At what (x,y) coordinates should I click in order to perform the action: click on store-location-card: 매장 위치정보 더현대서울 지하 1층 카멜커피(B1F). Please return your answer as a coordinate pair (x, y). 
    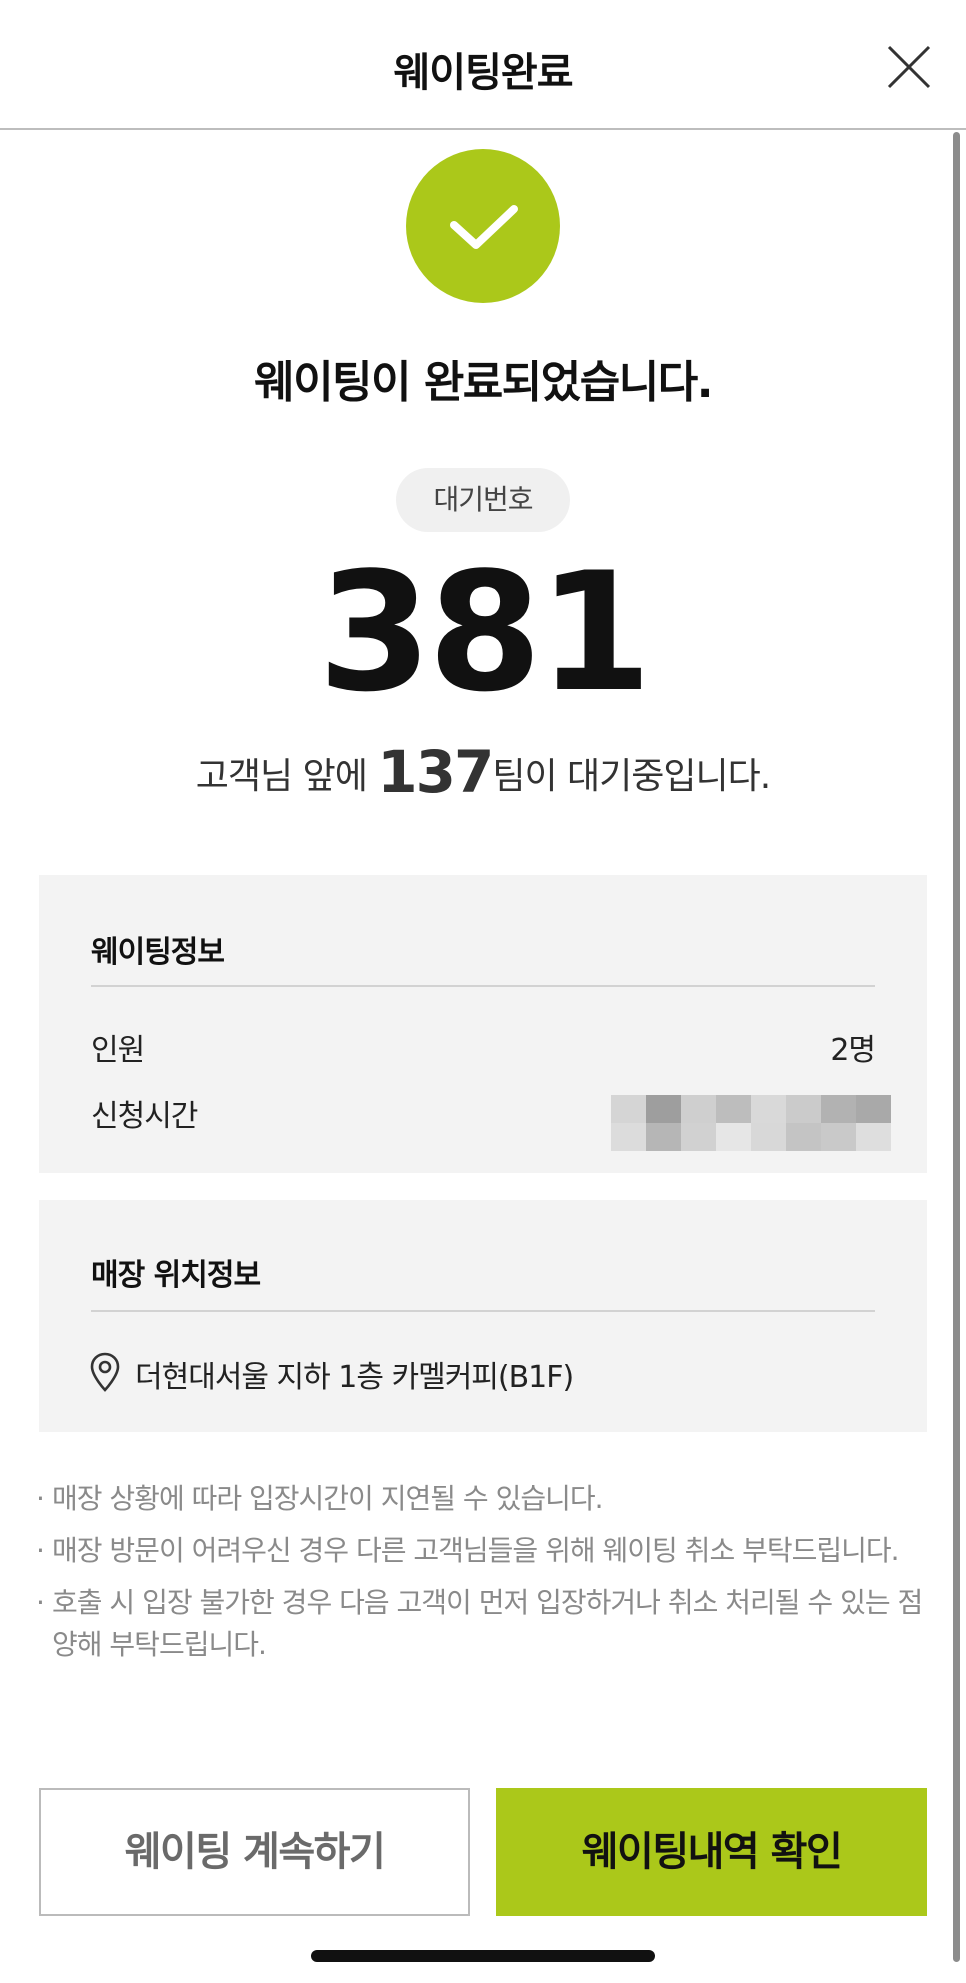
    Looking at the image, I should click on (483, 1316).